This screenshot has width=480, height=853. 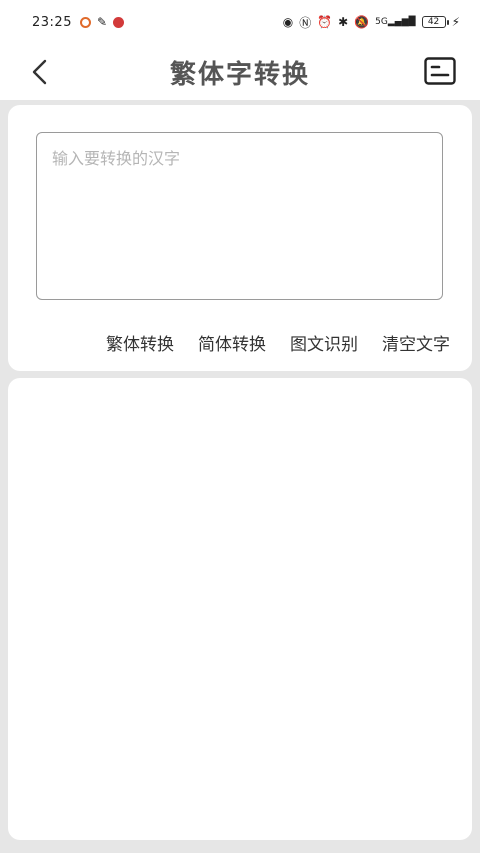 I want to click on eye-icon: ◉, so click(x=288, y=22).